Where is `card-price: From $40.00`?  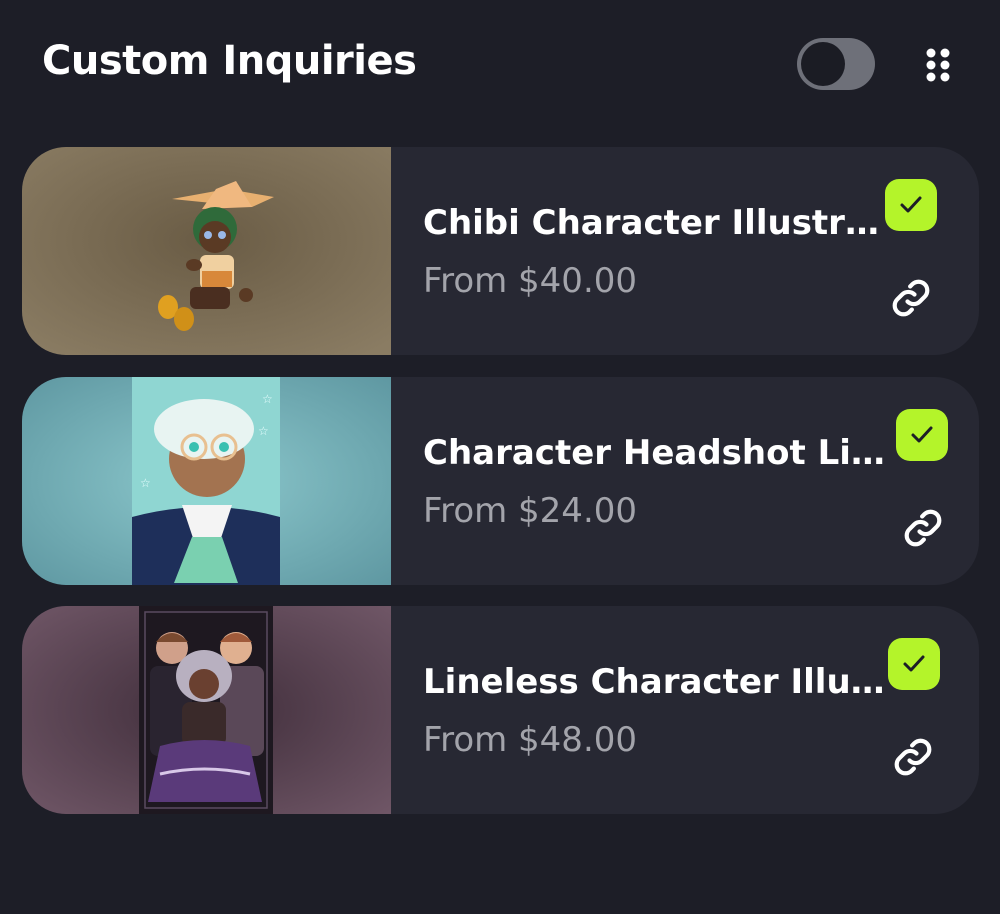 card-price: From $40.00 is located at coordinates (530, 281).